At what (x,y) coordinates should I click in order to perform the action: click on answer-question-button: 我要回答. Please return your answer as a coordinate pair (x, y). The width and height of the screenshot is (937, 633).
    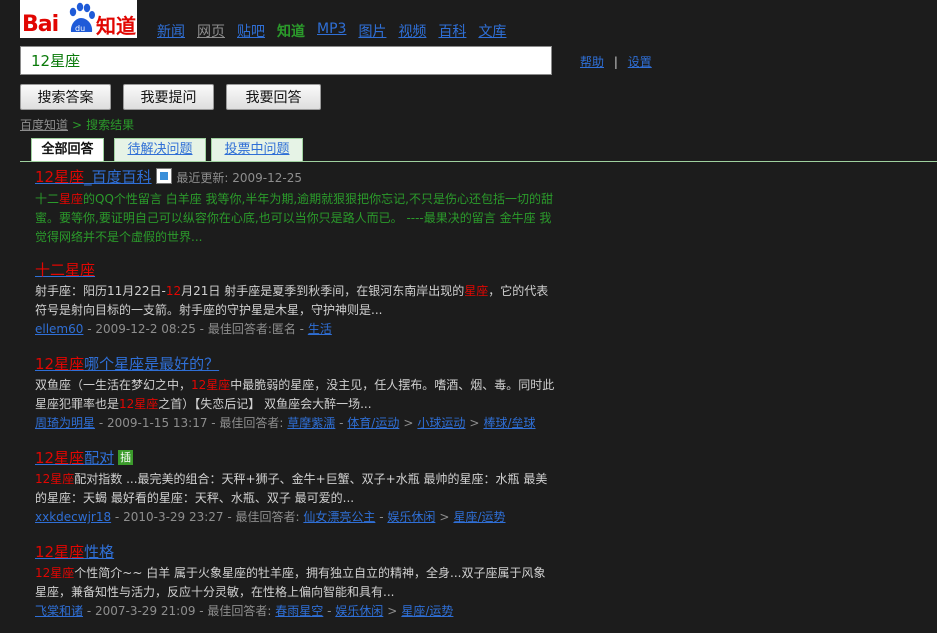
    Looking at the image, I should click on (273, 97).